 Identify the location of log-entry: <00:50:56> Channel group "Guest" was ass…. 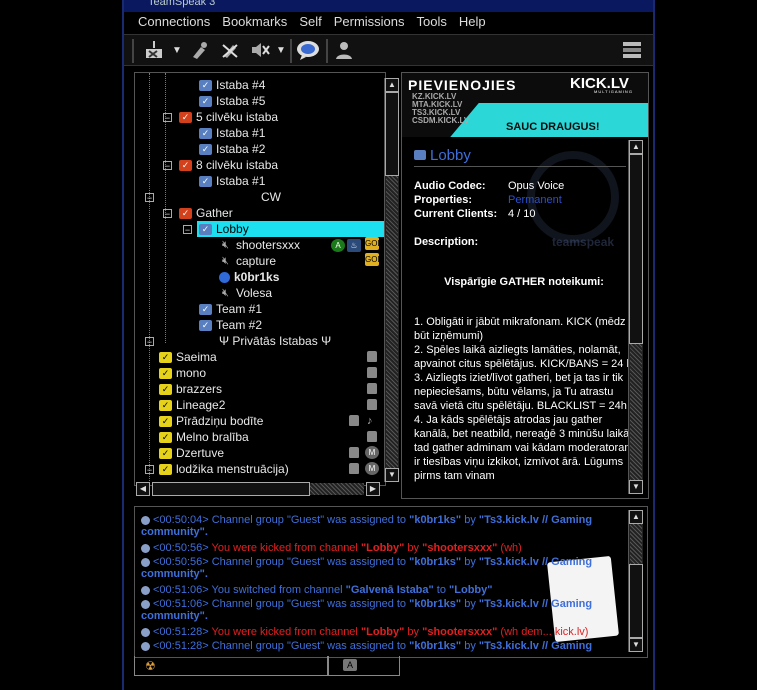
(366, 562).